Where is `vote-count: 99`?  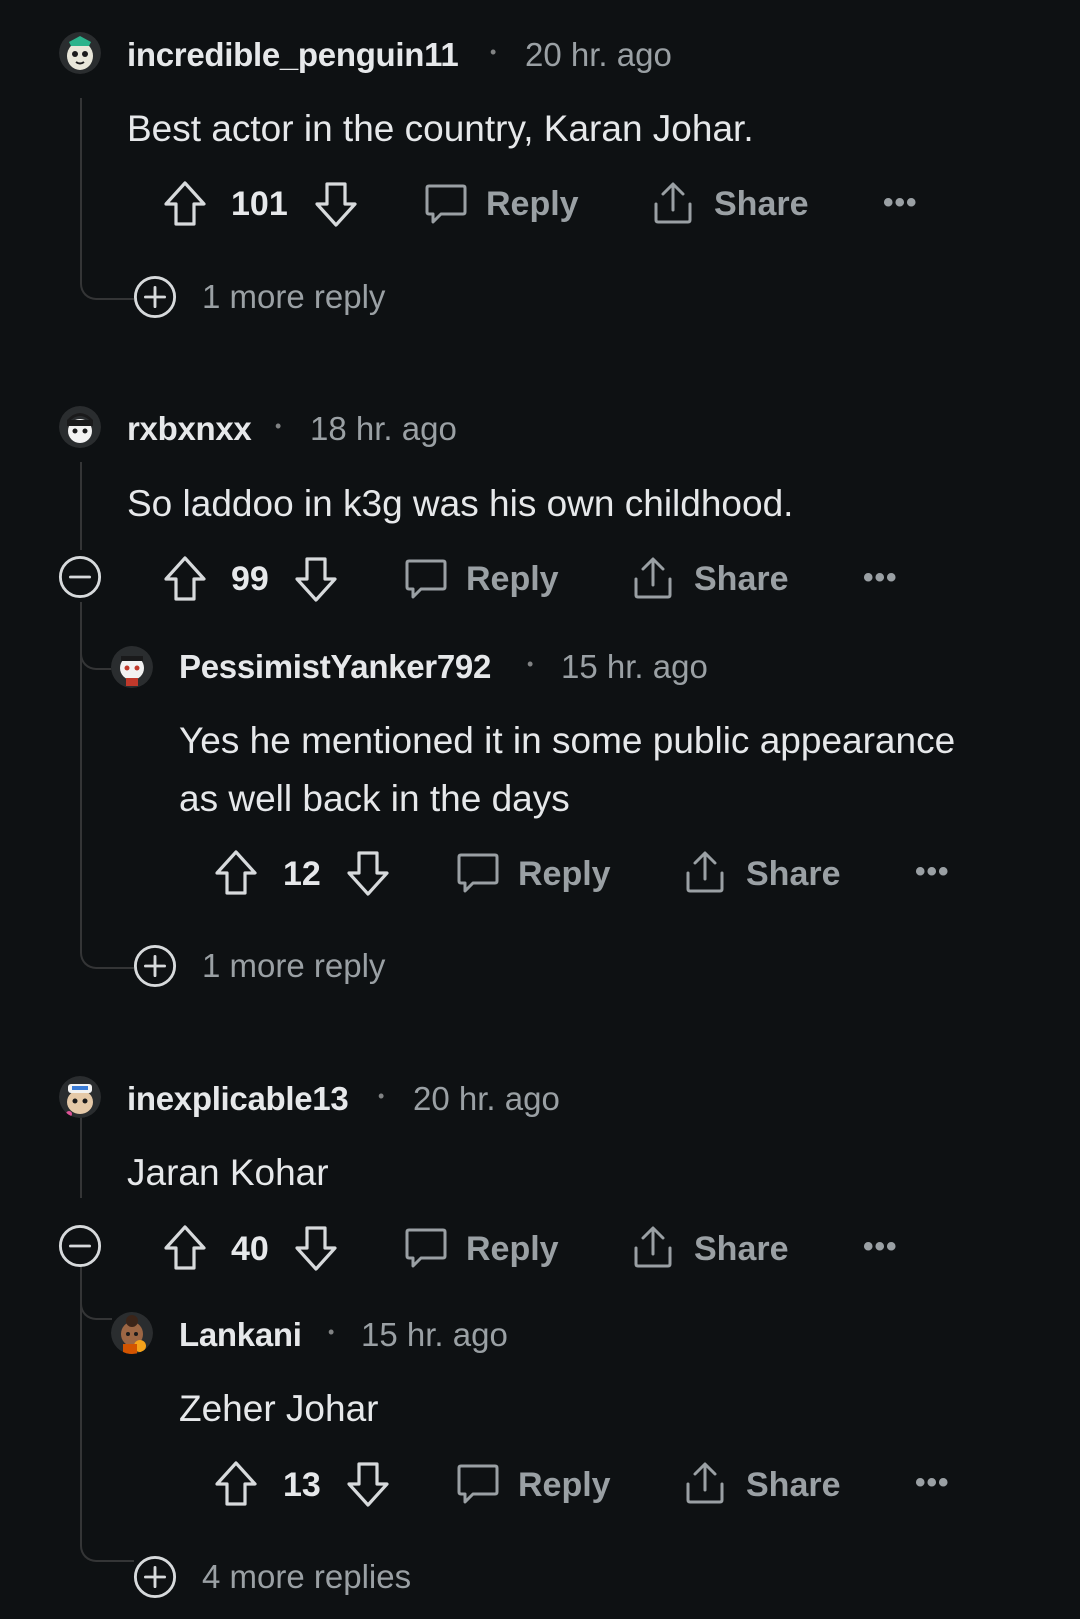
vote-count: 99 is located at coordinates (250, 579).